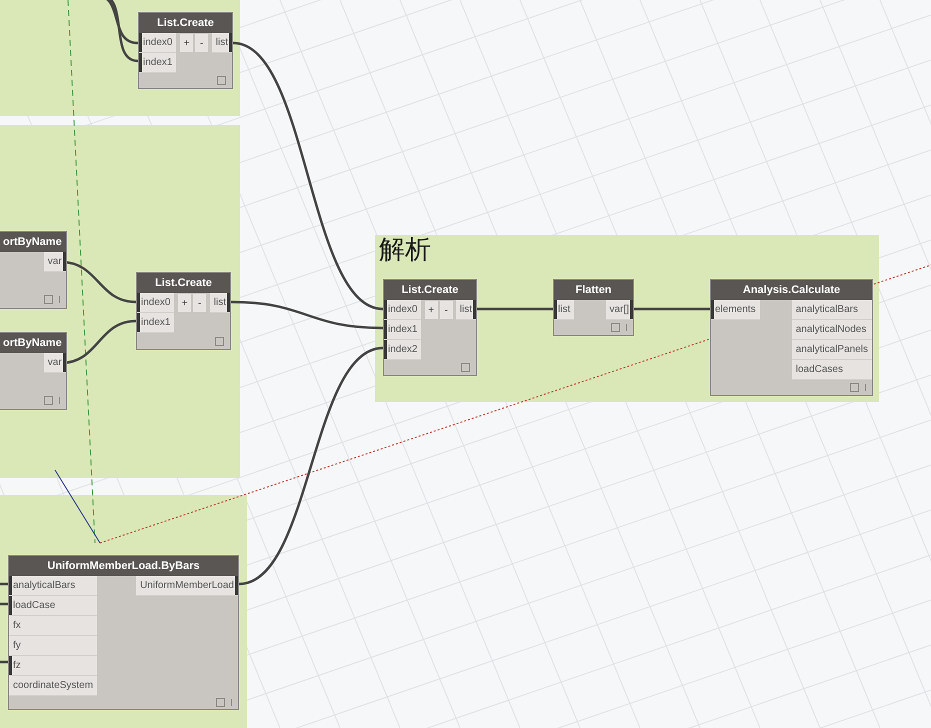 The width and height of the screenshot is (931, 728). I want to click on input-port: loadCase, so click(53, 606).